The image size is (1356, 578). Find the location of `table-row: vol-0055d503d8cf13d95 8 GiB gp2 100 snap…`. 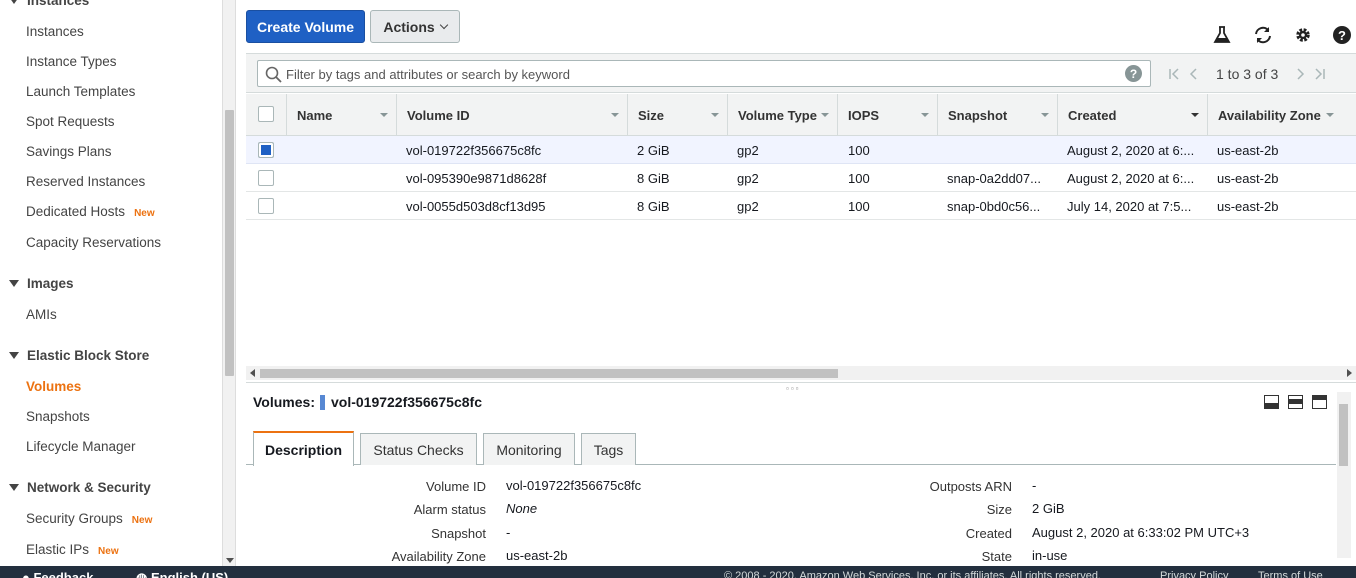

table-row: vol-0055d503d8cf13d95 8 GiB gp2 100 snap… is located at coordinates (801, 206).